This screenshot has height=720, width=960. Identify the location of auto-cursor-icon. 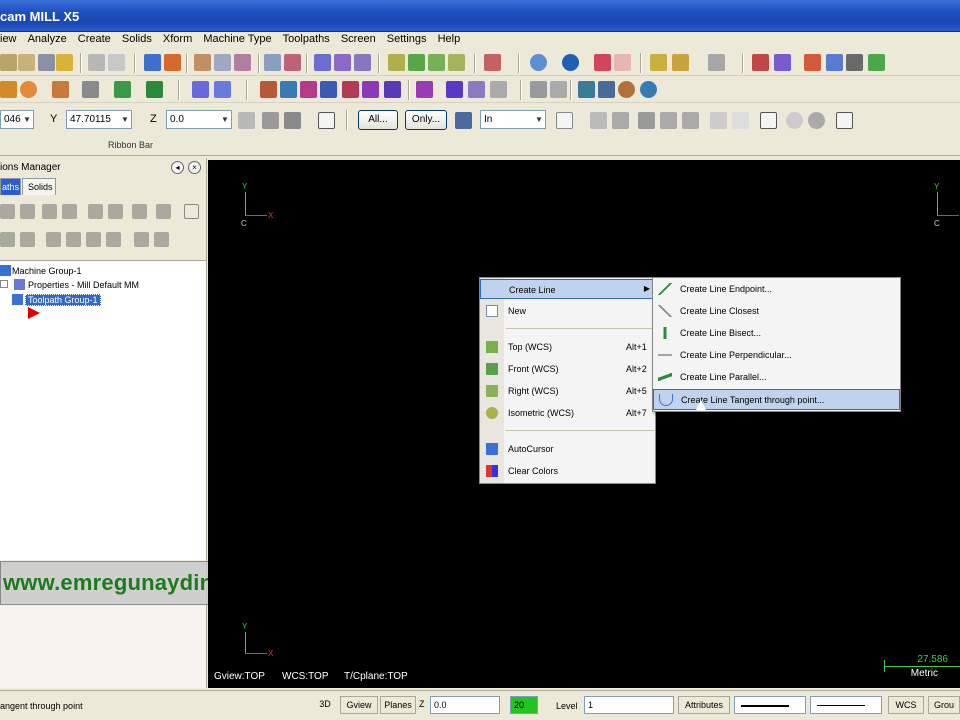
(270, 120).